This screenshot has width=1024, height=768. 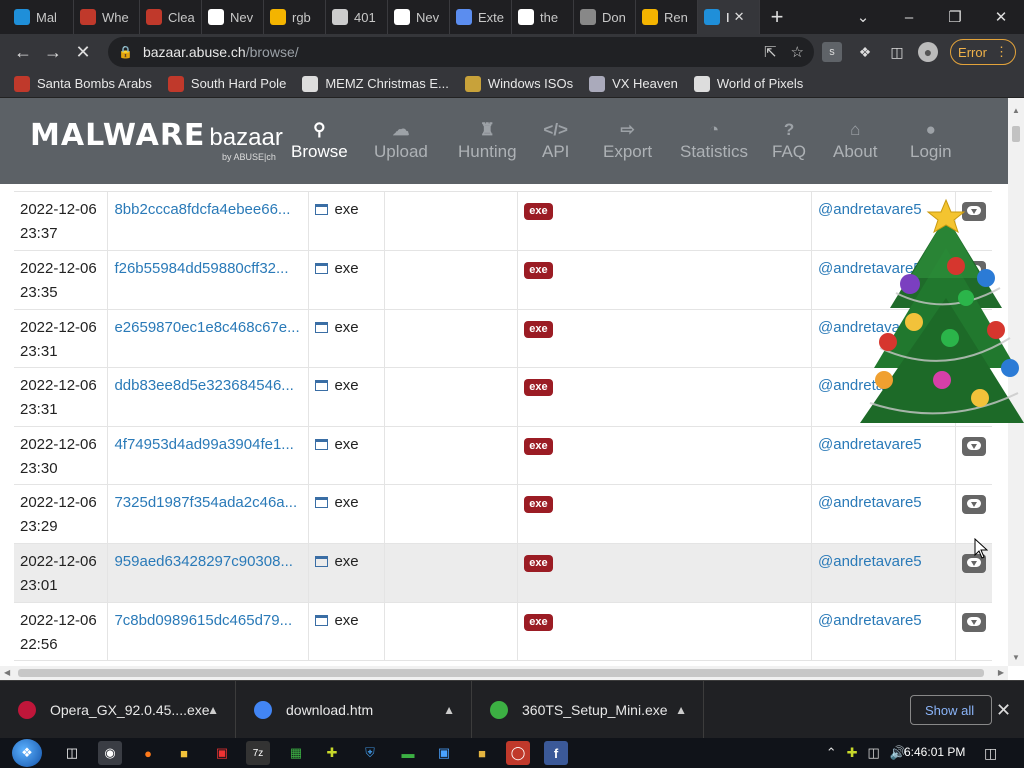 What do you see at coordinates (832, 52) in the screenshot?
I see `extension-s-icon: s` at bounding box center [832, 52].